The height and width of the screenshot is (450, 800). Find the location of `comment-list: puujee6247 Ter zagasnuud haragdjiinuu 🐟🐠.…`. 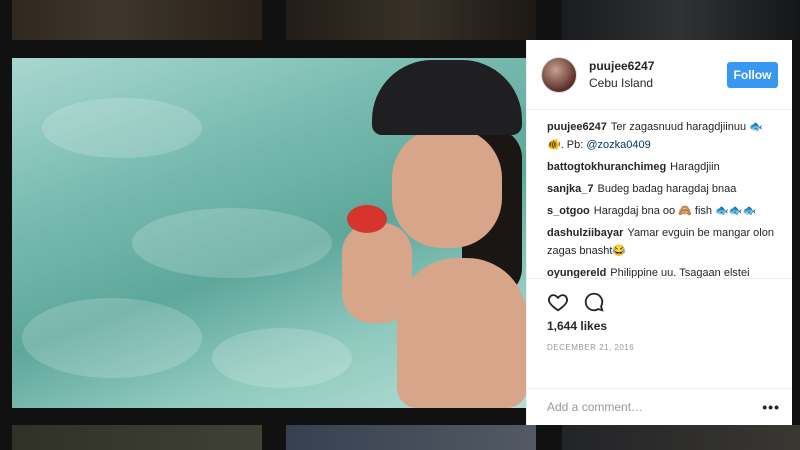

comment-list: puujee6247 Ter zagasnuud haragdjiinuu 🐟🐠.… is located at coordinates (659, 194).